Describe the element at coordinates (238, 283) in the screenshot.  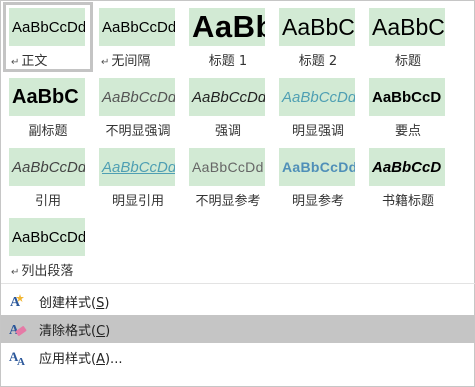
I see `menu-separator` at that location.